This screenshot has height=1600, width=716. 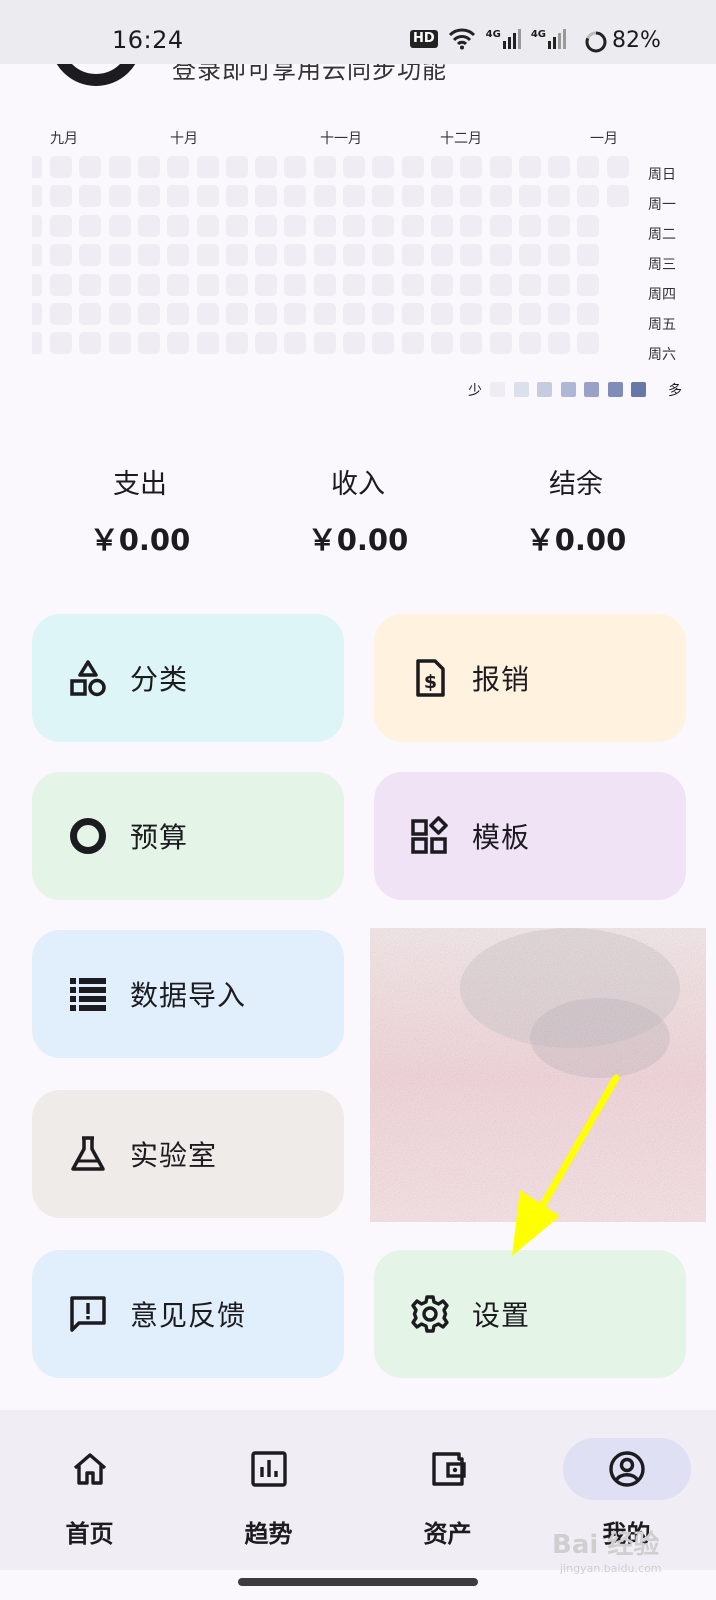 I want to click on reimburse-label: 报销, so click(x=501, y=679).